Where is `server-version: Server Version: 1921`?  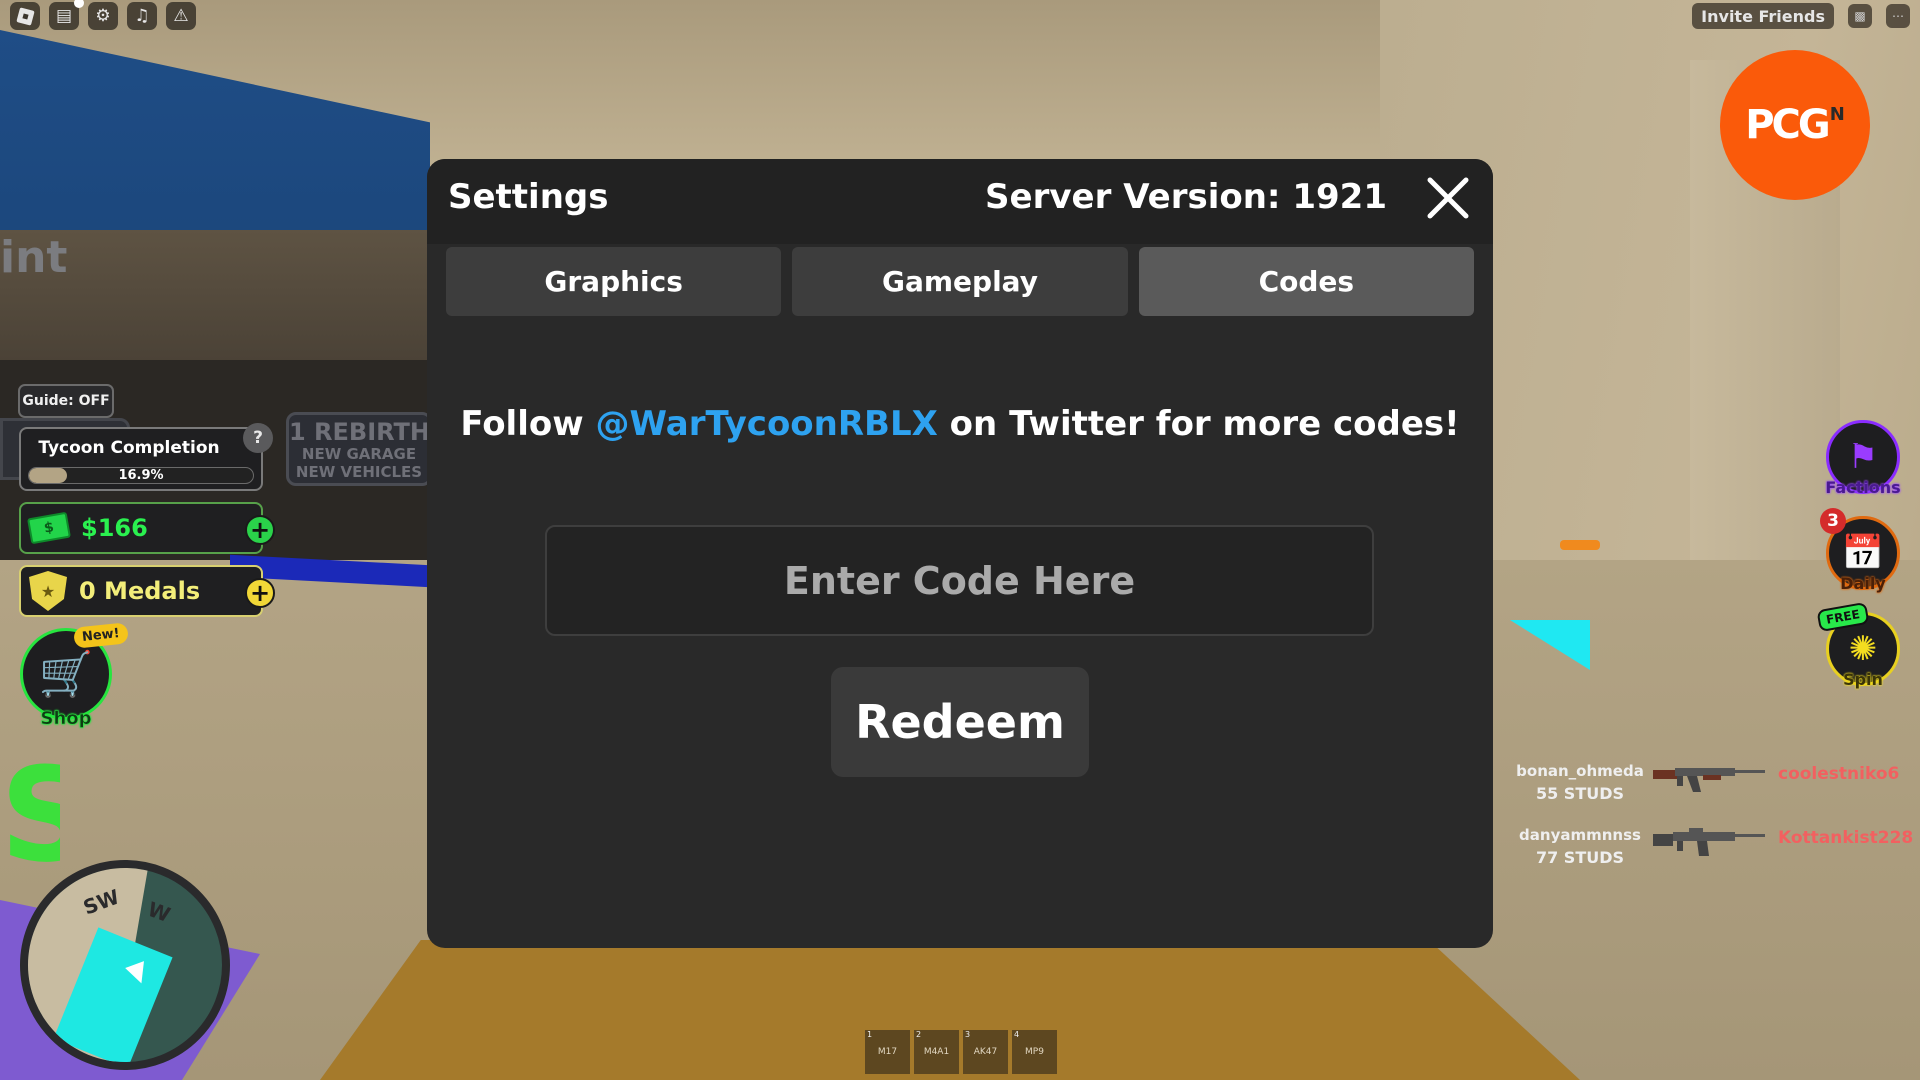 server-version: Server Version: 1921 is located at coordinates (1186, 197).